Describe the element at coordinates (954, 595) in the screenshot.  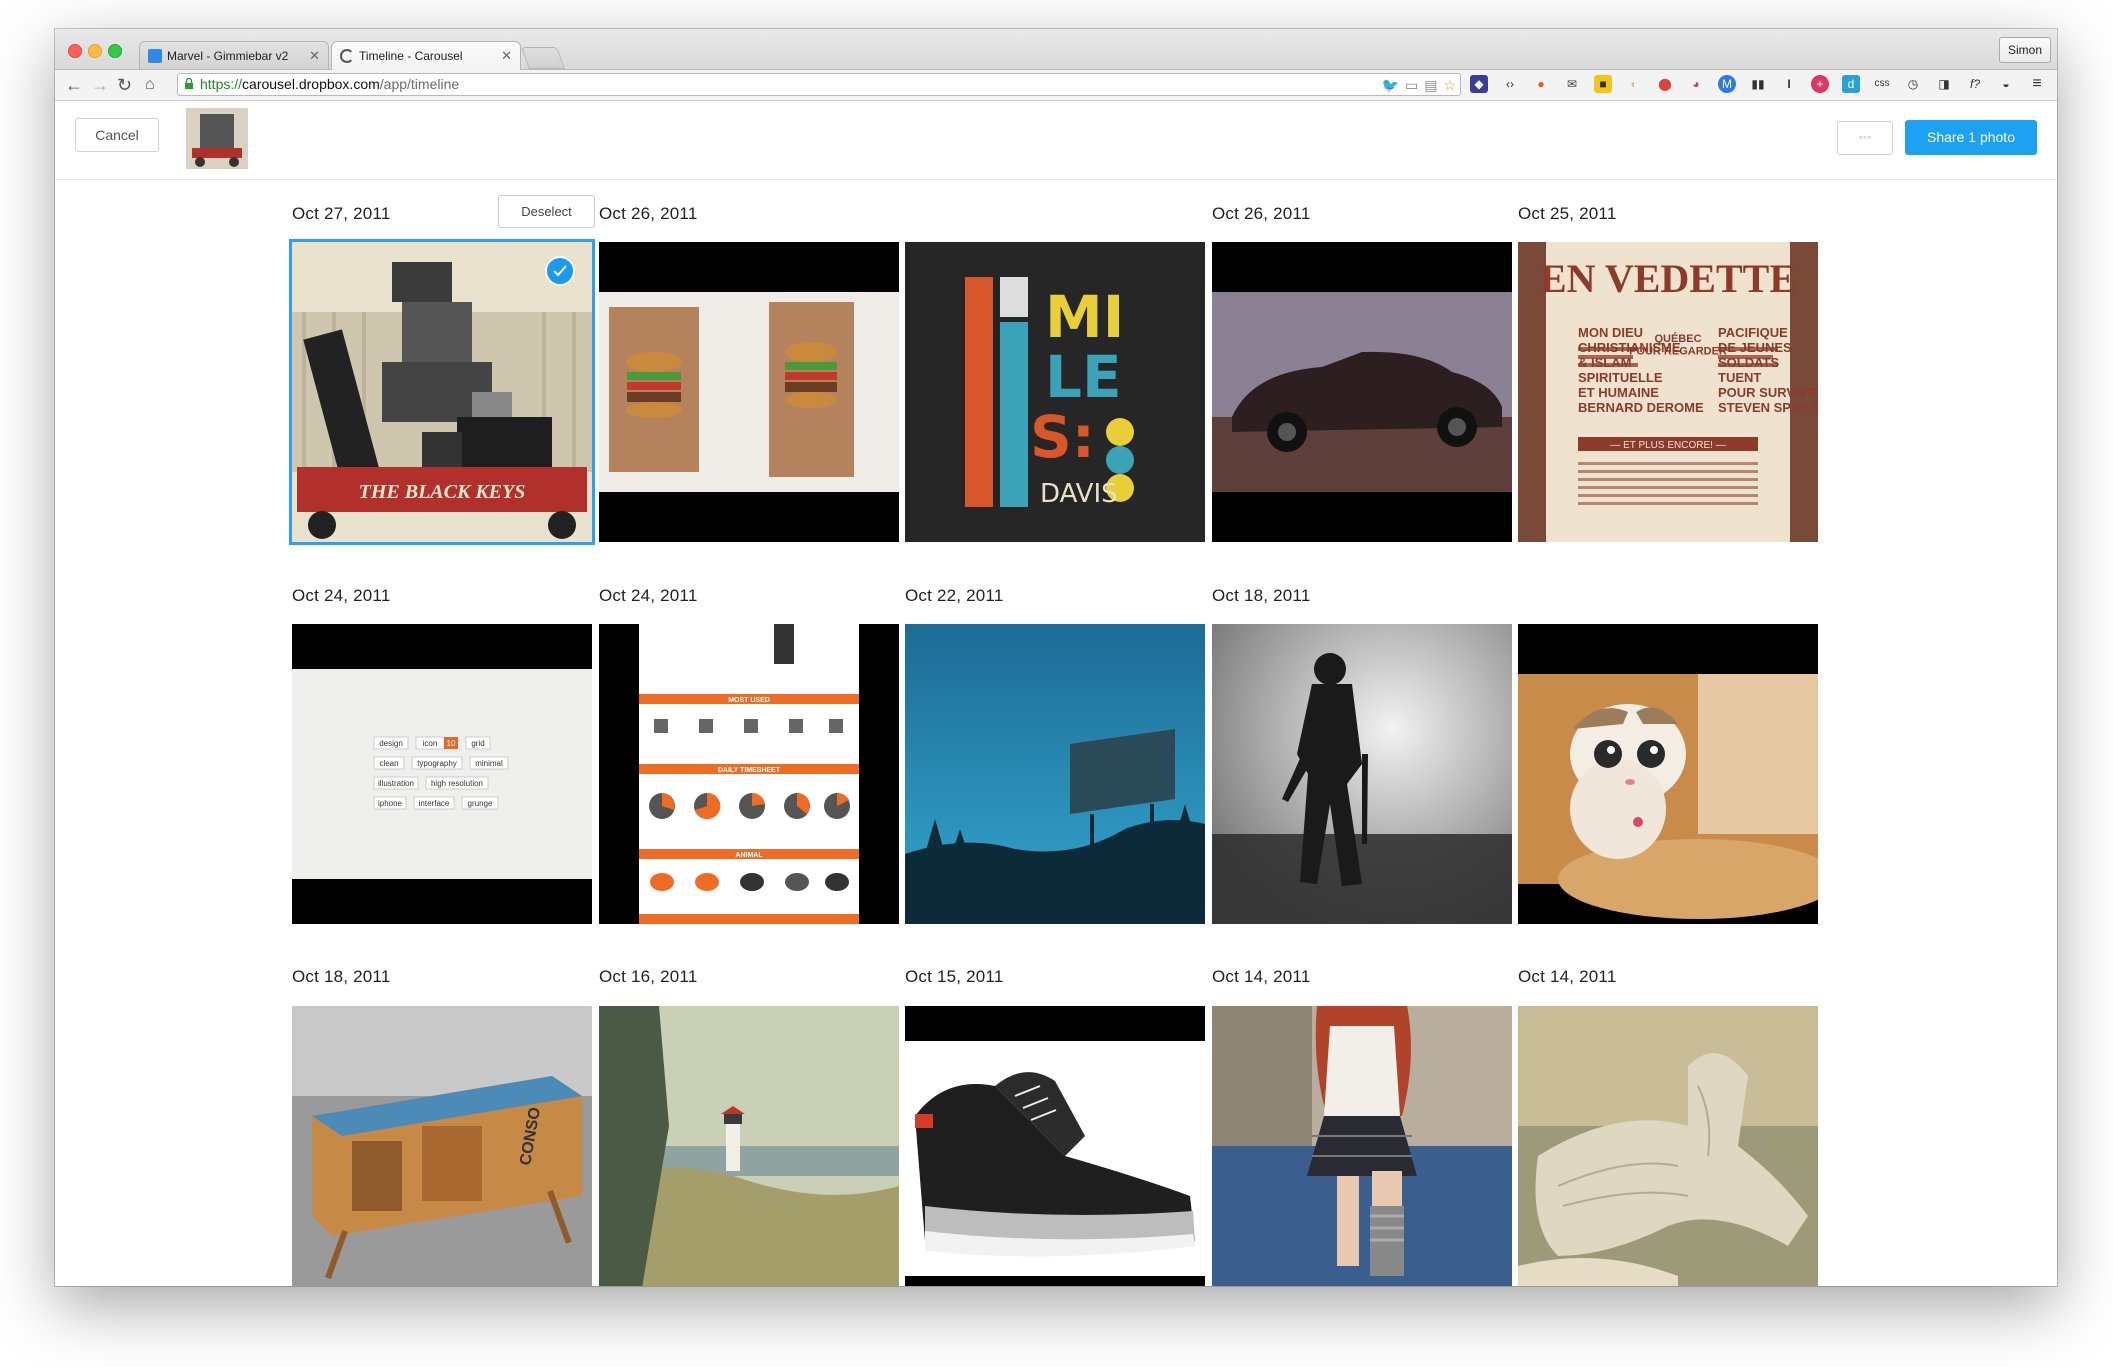
I see `date-label: Oct 22, 2011` at that location.